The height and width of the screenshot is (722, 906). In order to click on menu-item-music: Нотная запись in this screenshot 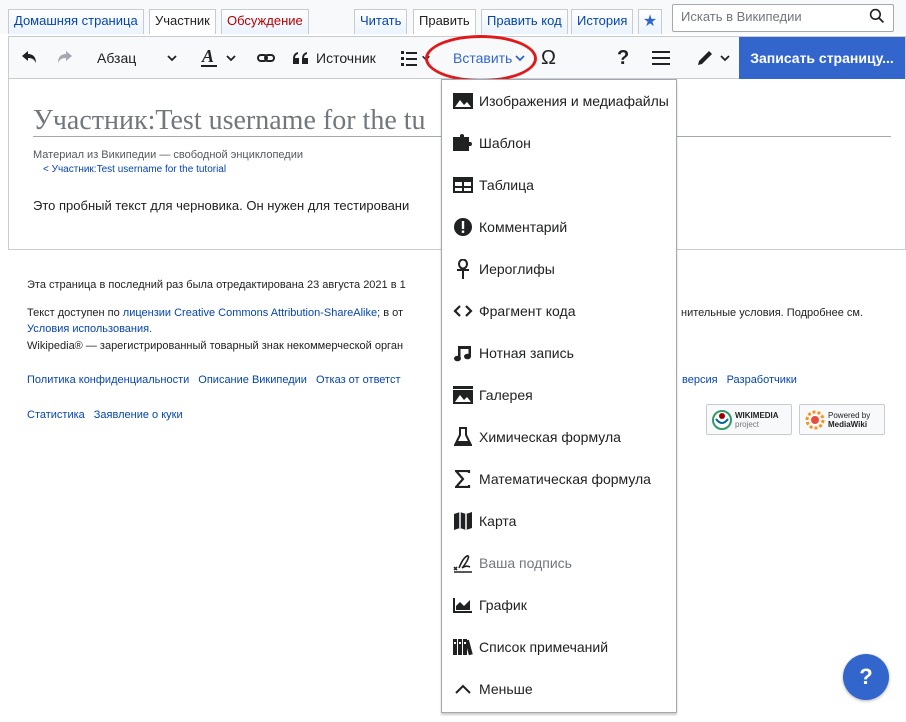, I will do `click(559, 353)`.